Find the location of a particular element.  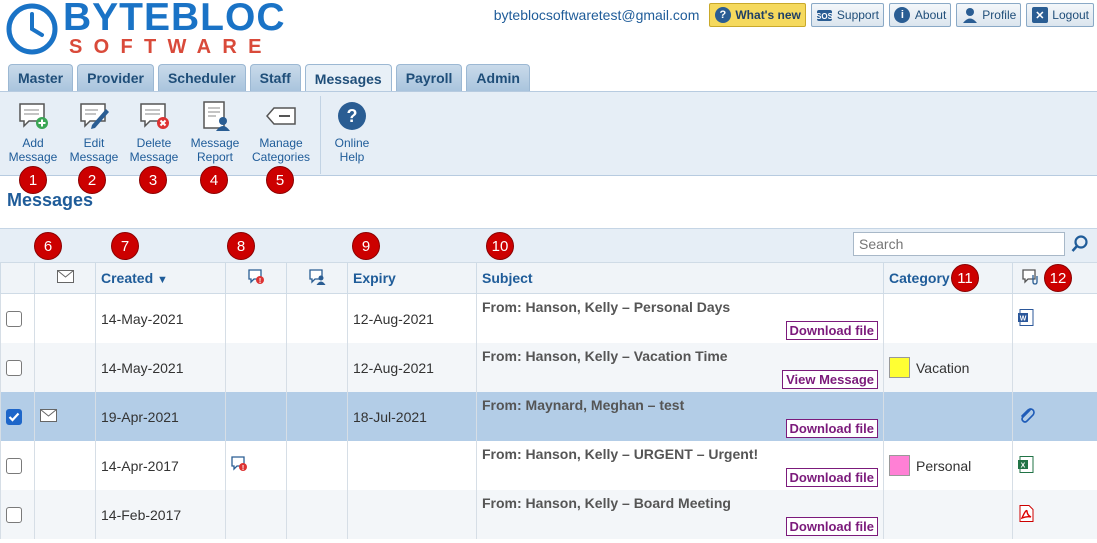

attachment-cell: W is located at coordinates (1054, 318).